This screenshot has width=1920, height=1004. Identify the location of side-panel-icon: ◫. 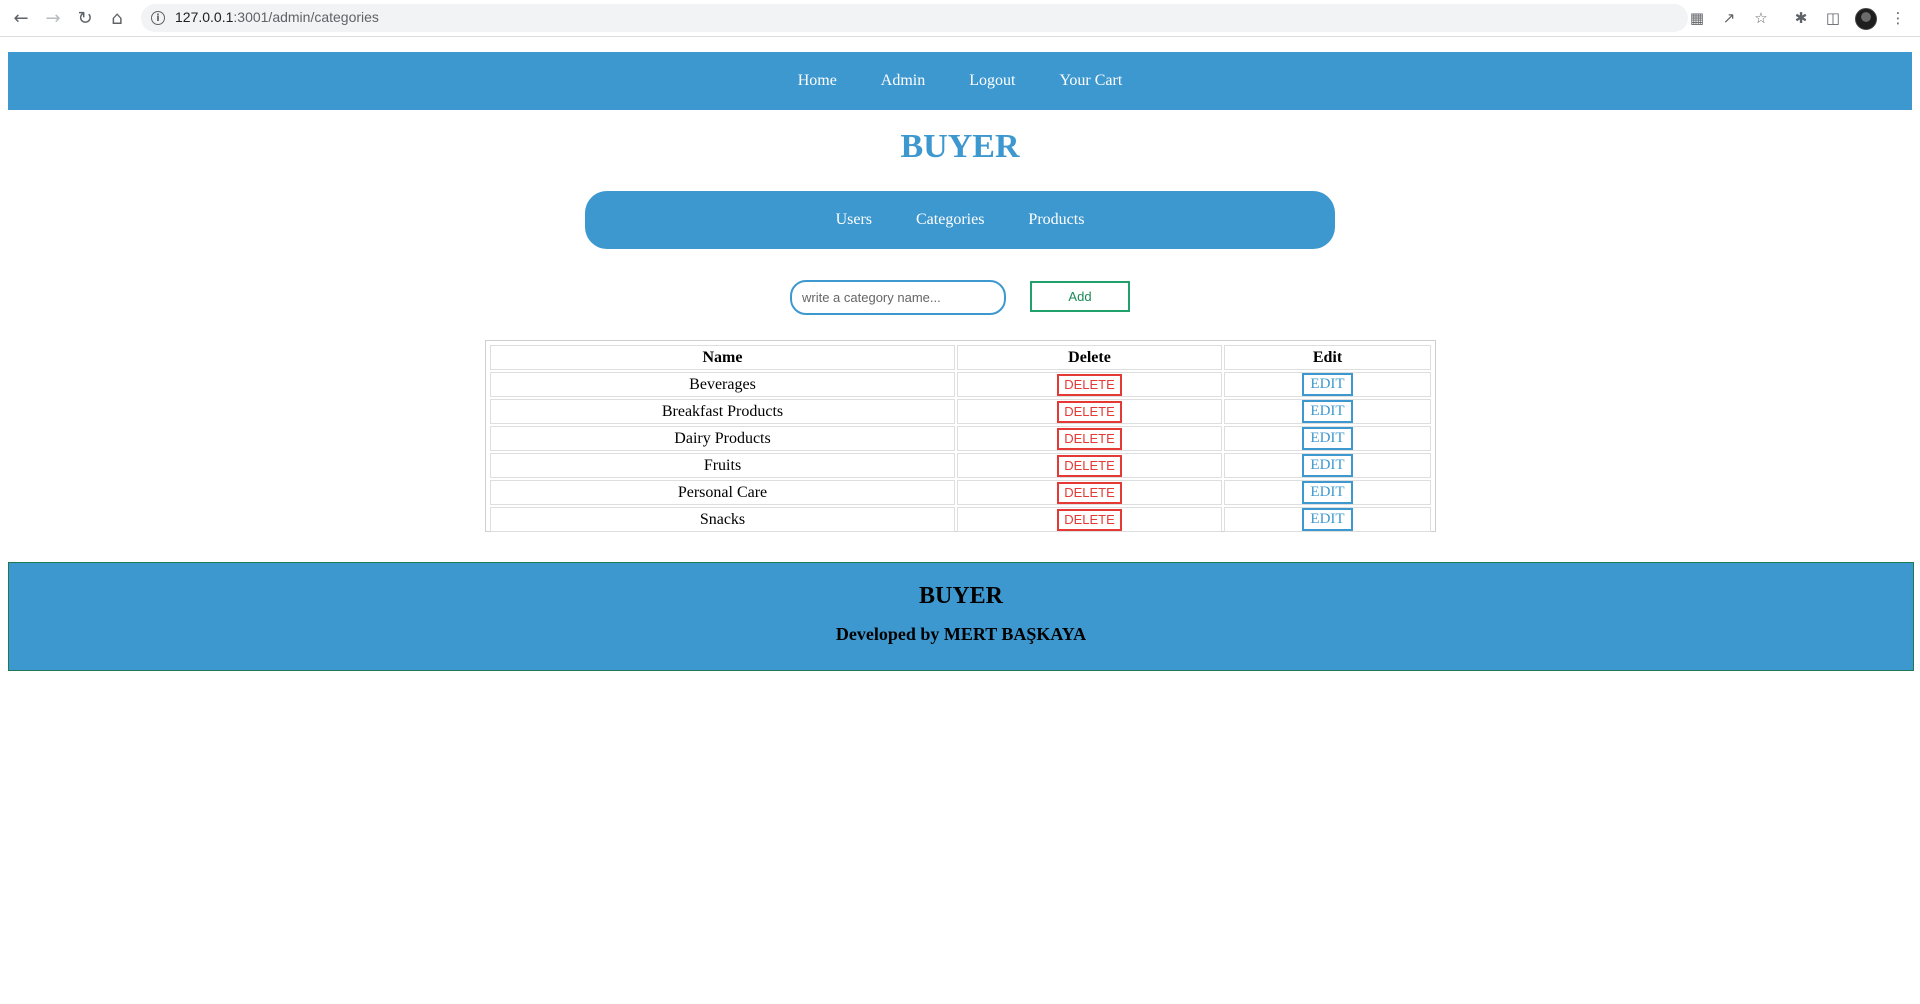
(1833, 18).